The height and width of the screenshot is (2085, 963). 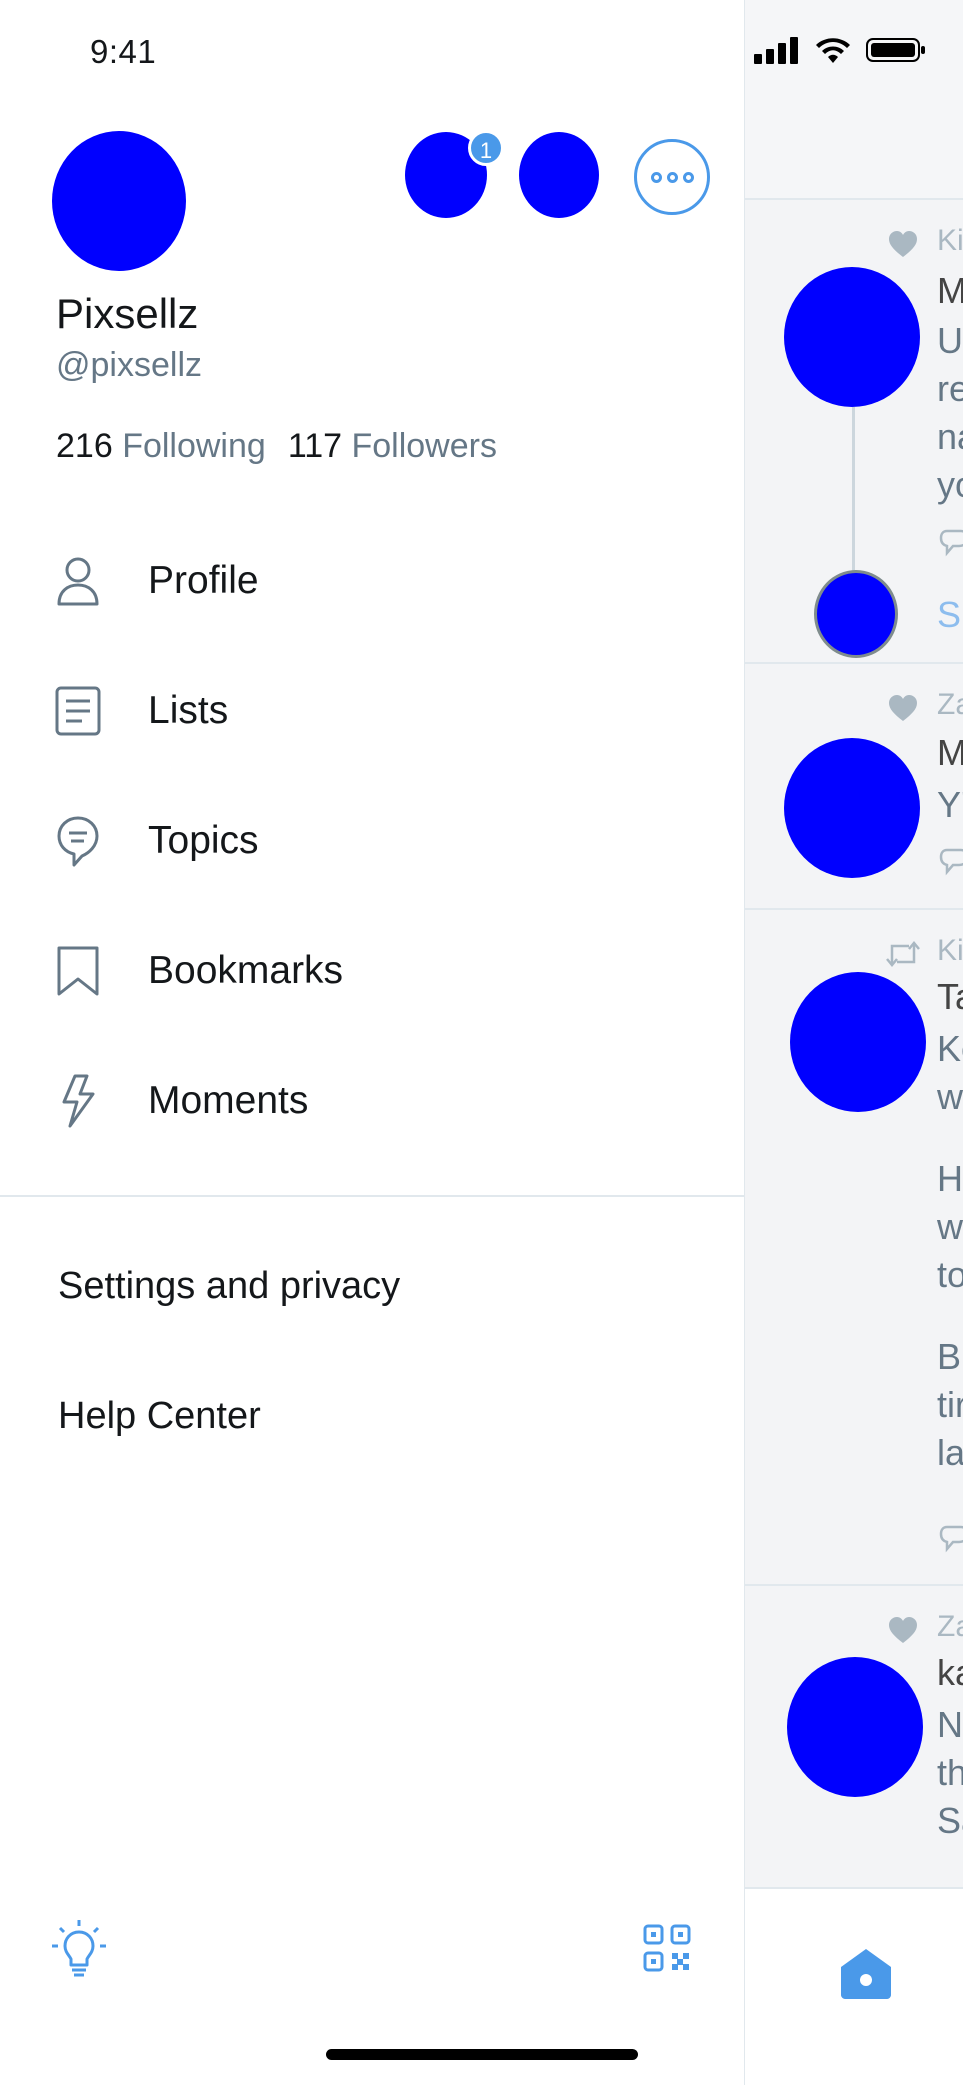 I want to click on tweet-text-line: Ta, so click(x=950, y=996).